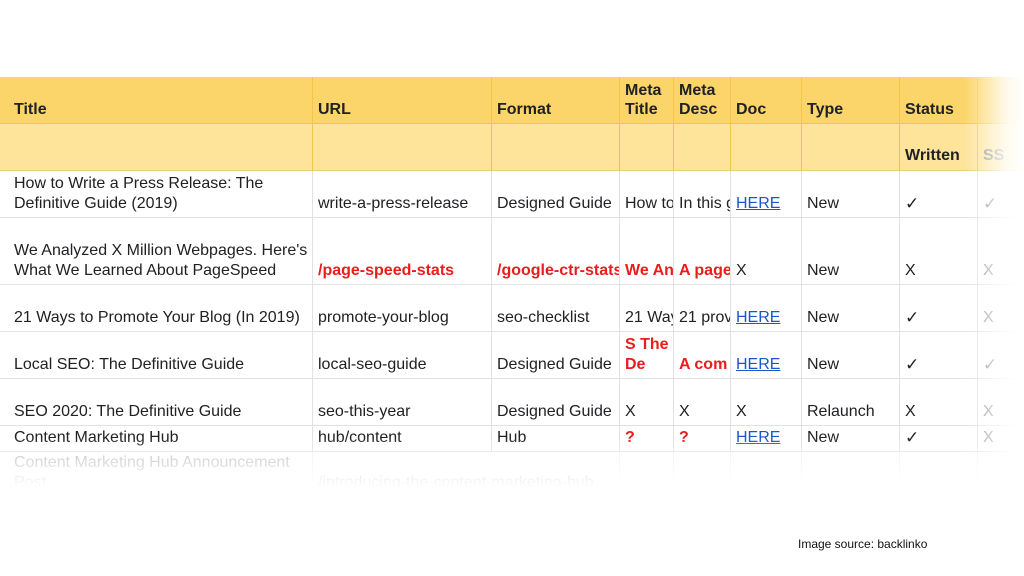 Image resolution: width=1024 pixels, height=576 pixels. What do you see at coordinates (863, 544) in the screenshot?
I see `image-source-caption: Image source: backlinko` at bounding box center [863, 544].